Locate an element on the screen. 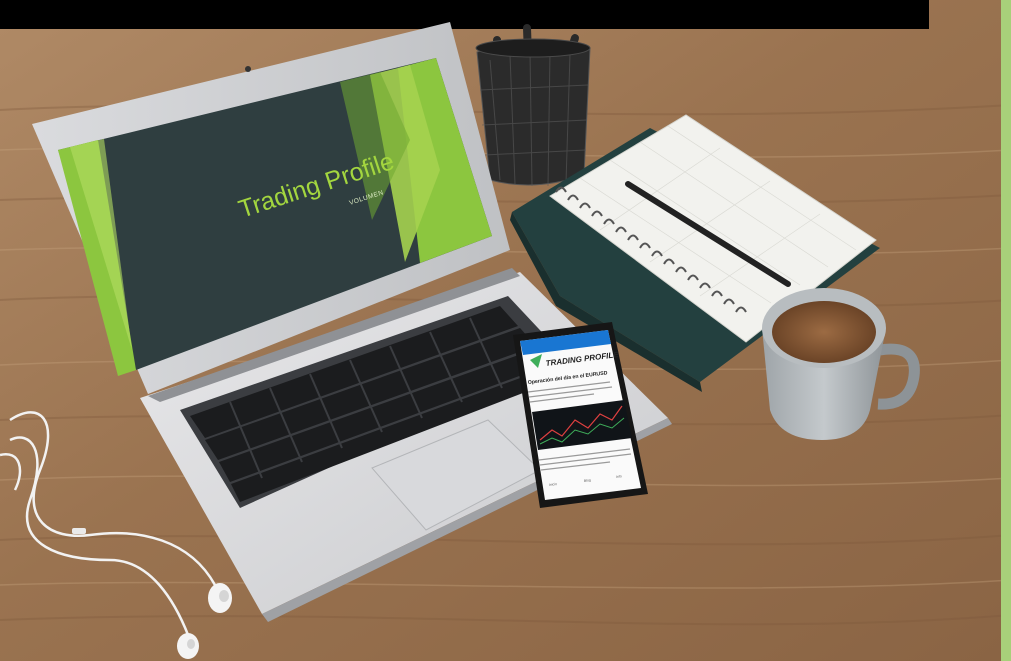 This screenshot has height=661, width=1011. pencil-holder is located at coordinates (533, 105).